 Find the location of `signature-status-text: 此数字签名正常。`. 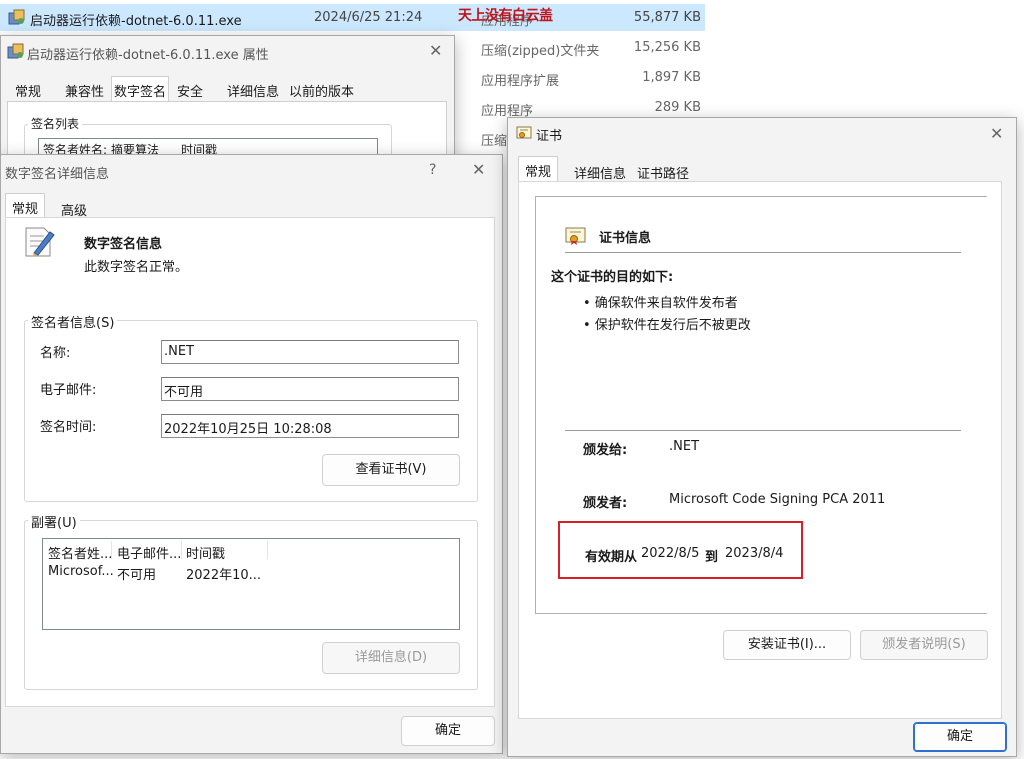

signature-status-text: 此数字签名正常。 is located at coordinates (136, 267).